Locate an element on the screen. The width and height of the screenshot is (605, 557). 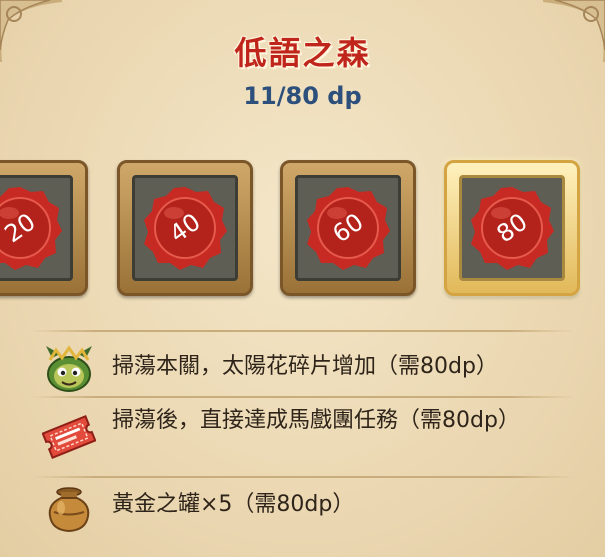
milestone-slot-40: 40 is located at coordinates (185, 228).